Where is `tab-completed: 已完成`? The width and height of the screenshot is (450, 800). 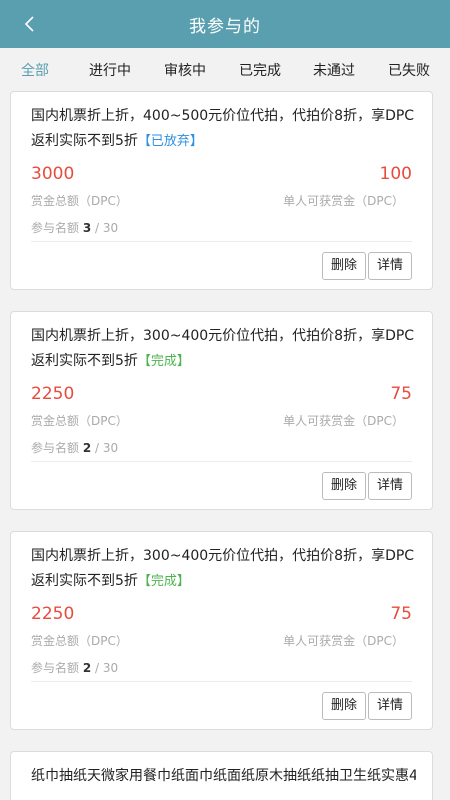
tab-completed: 已完成 is located at coordinates (260, 70).